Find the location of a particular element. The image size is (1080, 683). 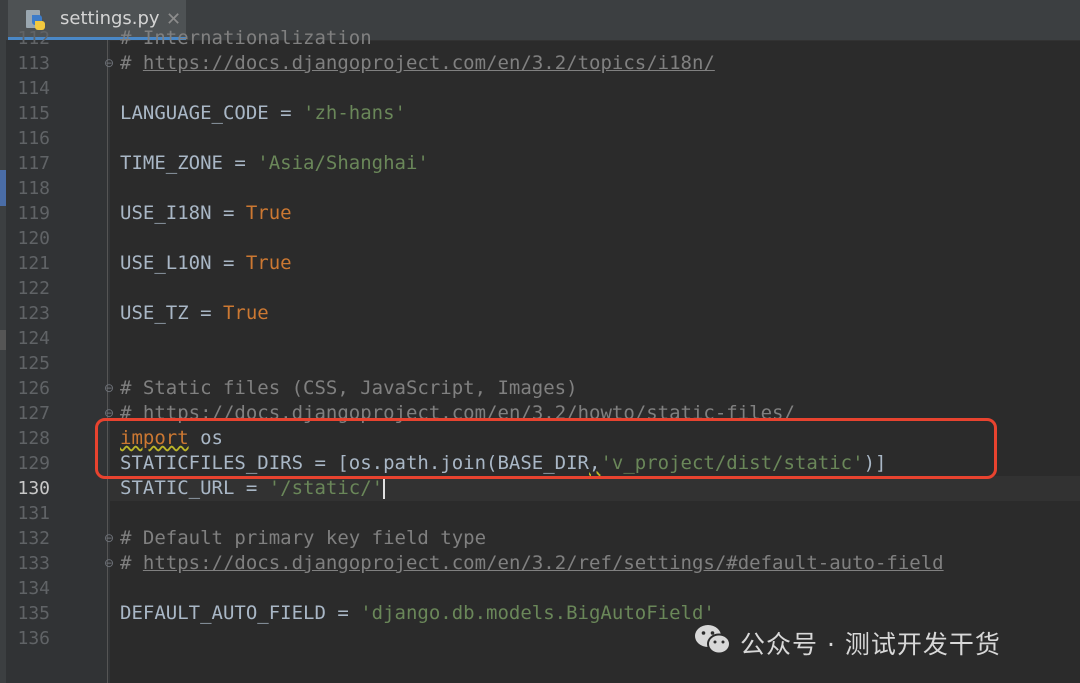

code-token: # Default primary key field type is located at coordinates (303, 538).